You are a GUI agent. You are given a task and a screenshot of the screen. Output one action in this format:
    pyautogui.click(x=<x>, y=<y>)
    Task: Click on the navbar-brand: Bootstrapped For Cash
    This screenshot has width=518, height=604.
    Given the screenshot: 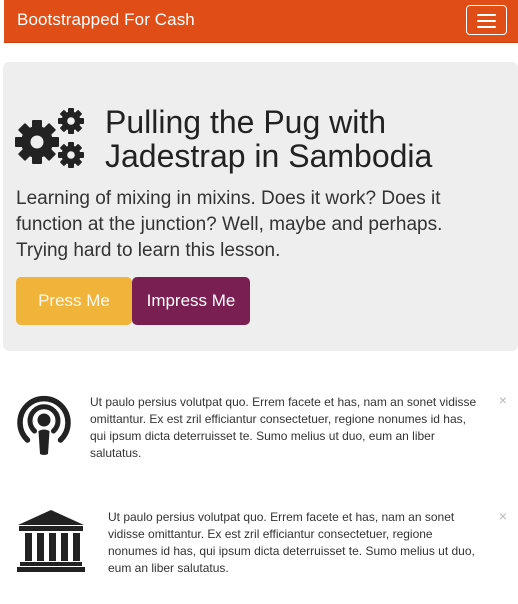 What is the action you would take?
    pyautogui.click(x=106, y=20)
    